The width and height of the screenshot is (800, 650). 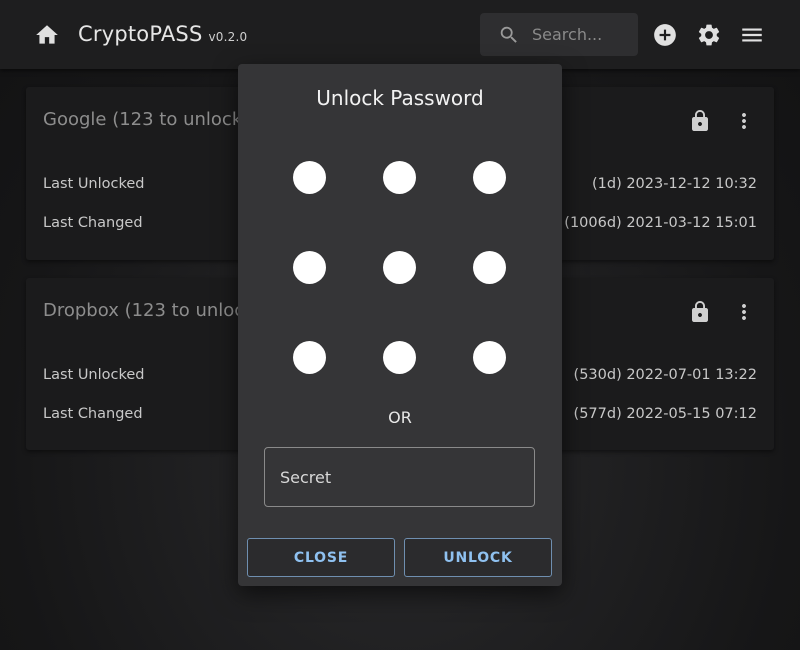 What do you see at coordinates (665, 414) in the screenshot?
I see `last-changed-value: (577d) 2022-05-15 07:12` at bounding box center [665, 414].